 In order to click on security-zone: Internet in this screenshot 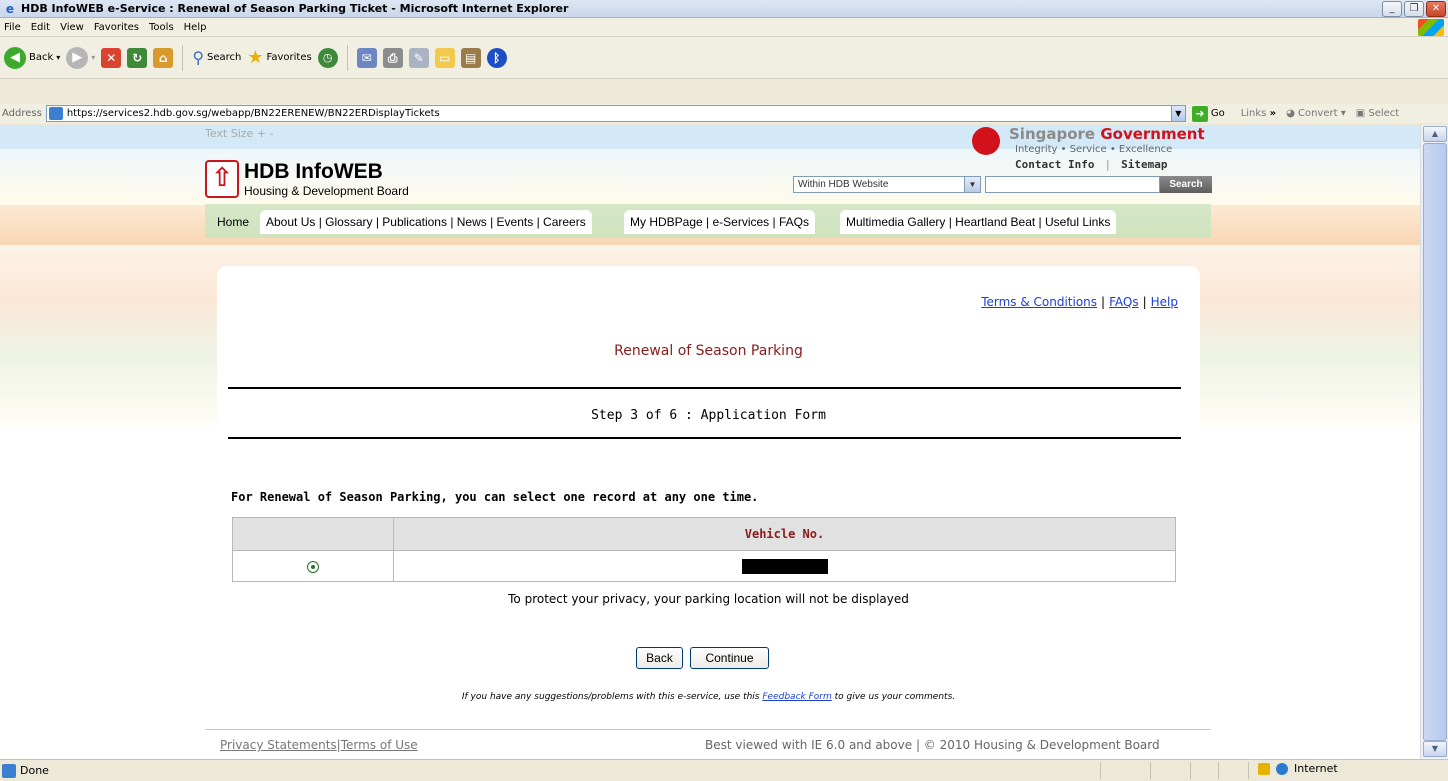, I will do `click(1298, 768)`.